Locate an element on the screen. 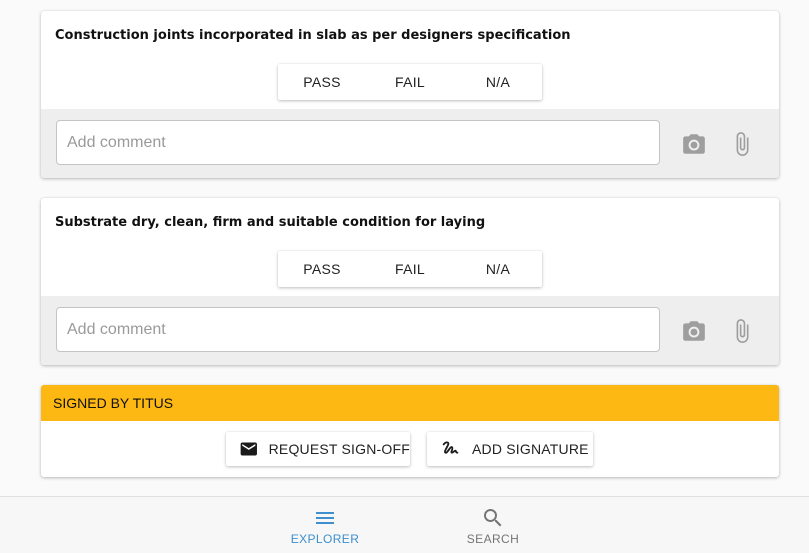  nav-explorer: EXPLORER is located at coordinates (325, 525).